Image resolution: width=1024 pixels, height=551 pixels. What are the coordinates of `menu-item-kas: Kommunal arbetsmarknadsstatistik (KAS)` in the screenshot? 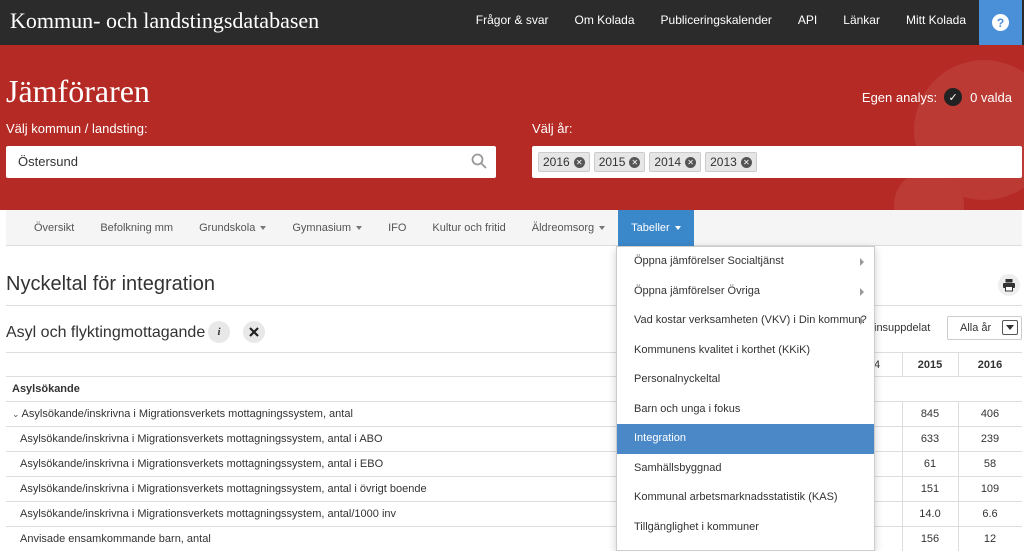 It's located at (745, 498).